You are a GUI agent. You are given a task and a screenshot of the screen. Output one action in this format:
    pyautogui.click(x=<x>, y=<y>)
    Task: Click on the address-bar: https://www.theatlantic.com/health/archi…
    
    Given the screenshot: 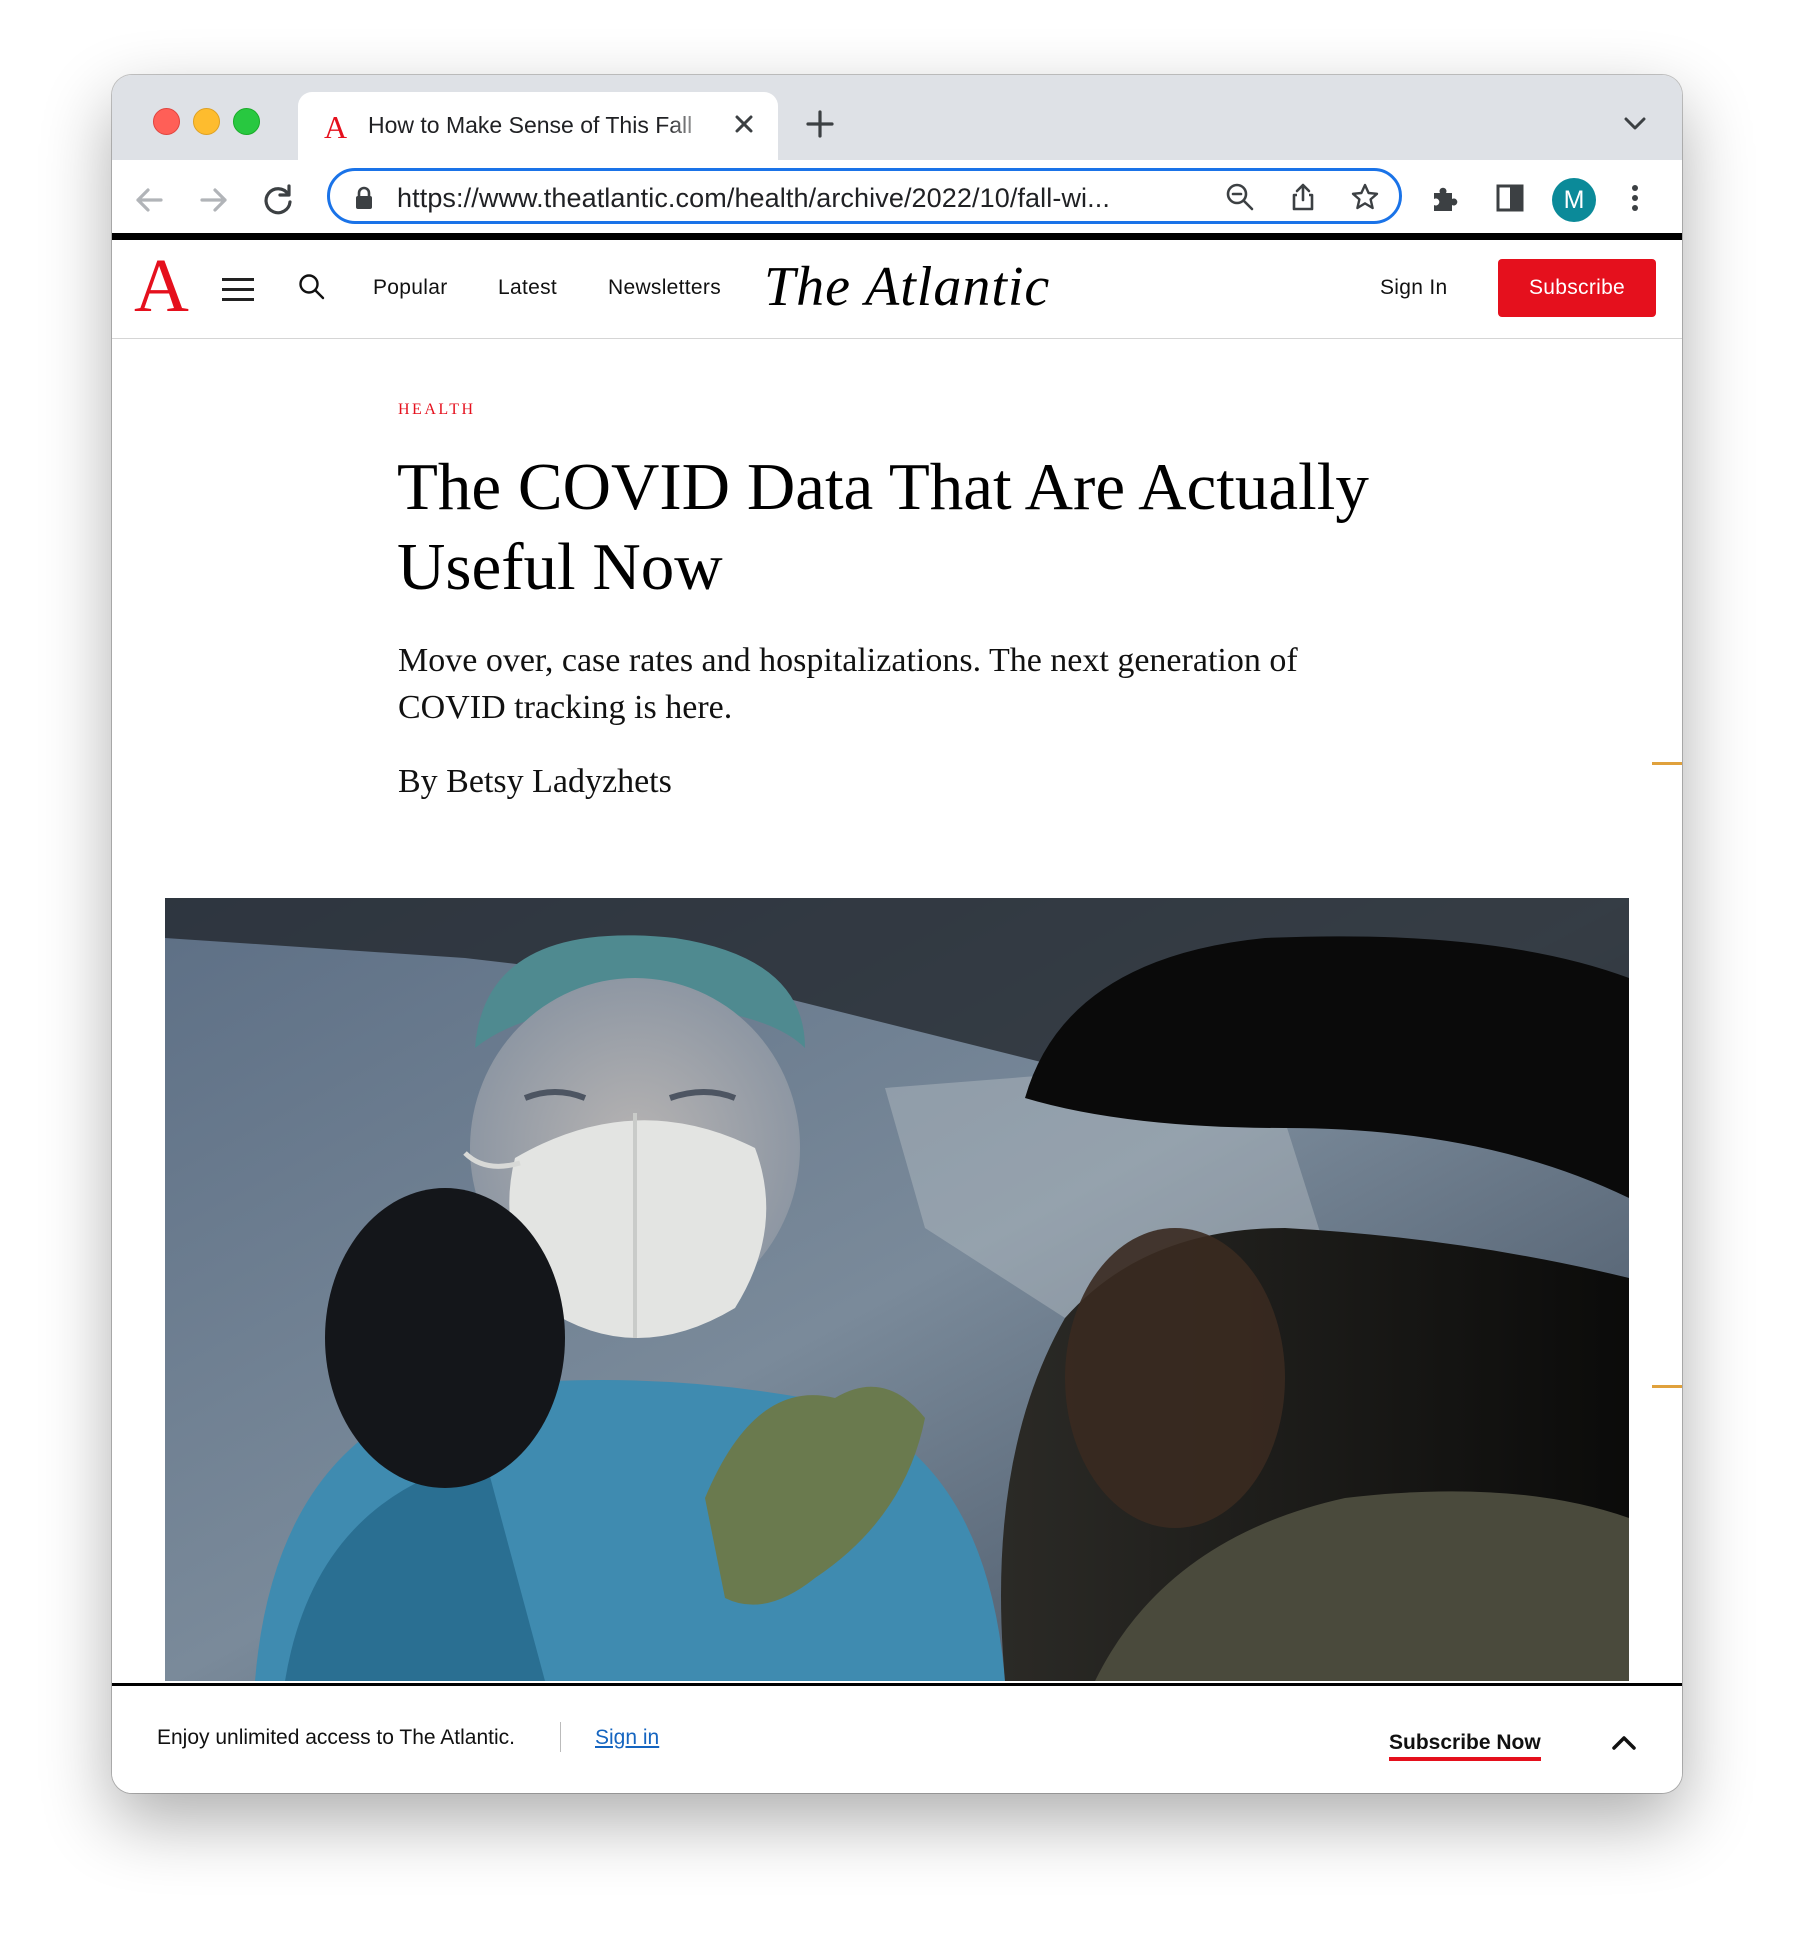 What is the action you would take?
    pyautogui.click(x=864, y=196)
    